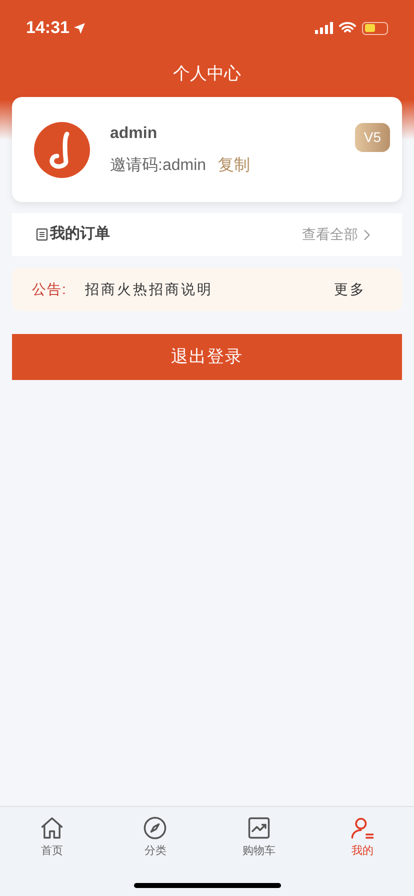  Describe the element at coordinates (62, 150) in the screenshot. I see `logo-avatar` at that location.